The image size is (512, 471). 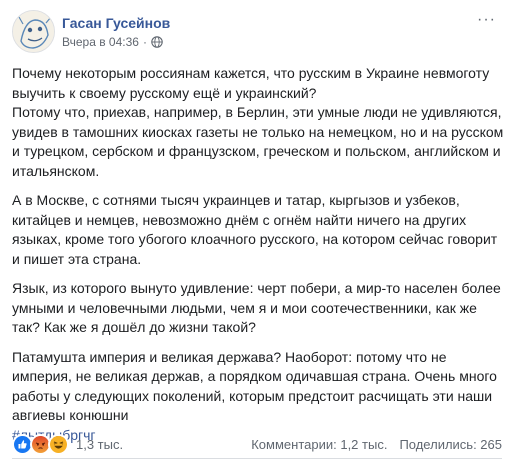 I want to click on post-stats: Комментарии: 1,2 тыс. Поделились: 265, so click(x=370, y=444).